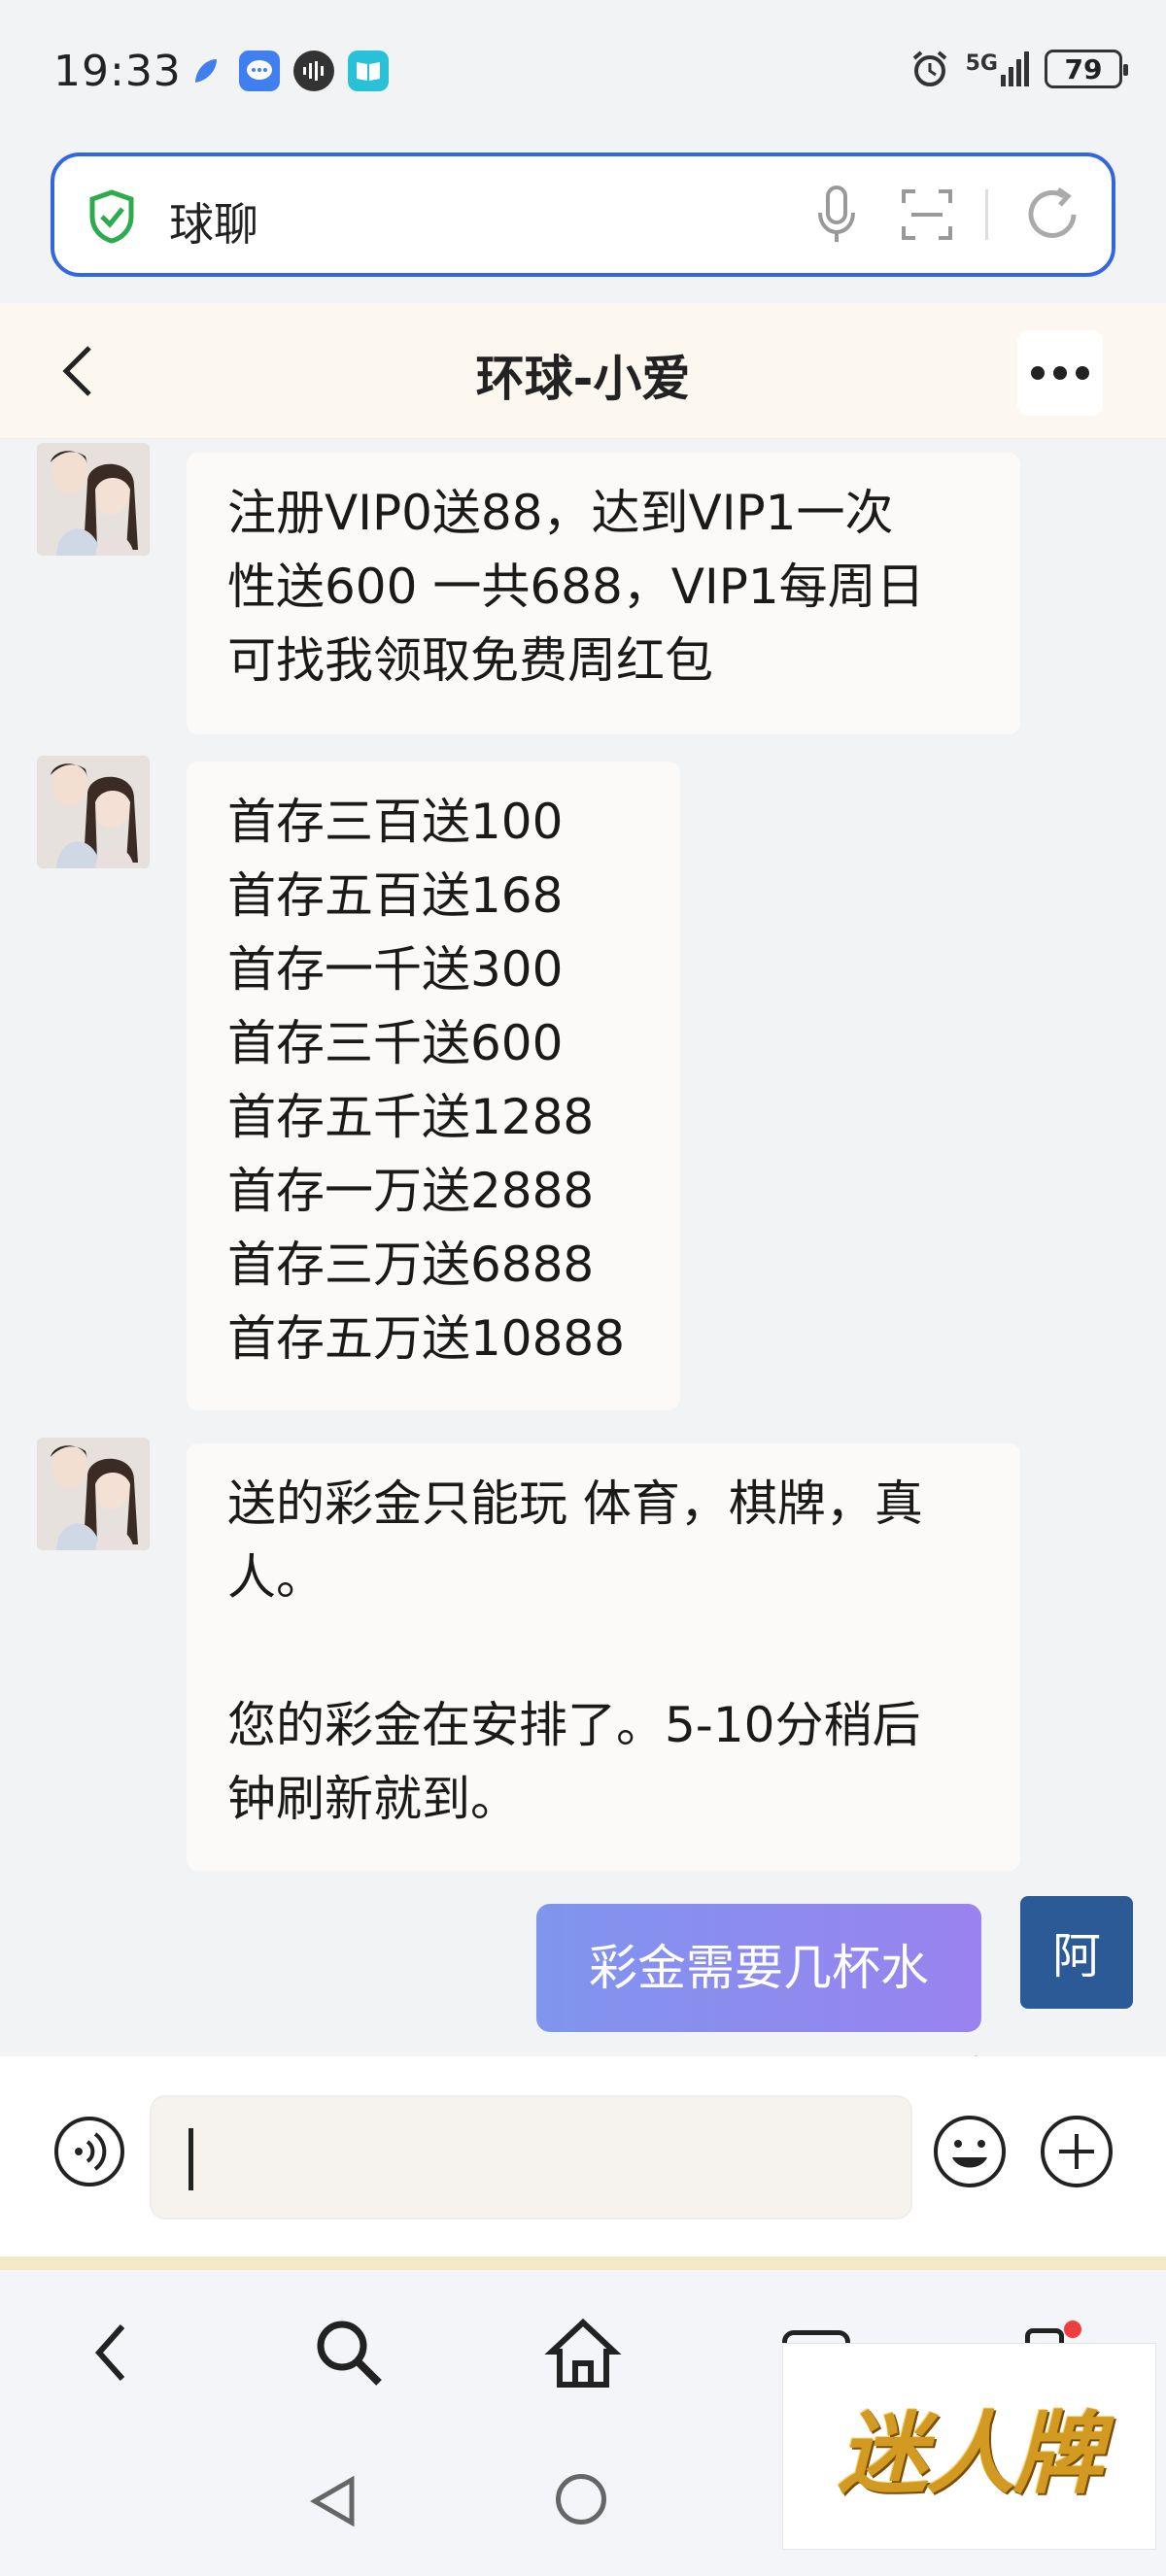 The width and height of the screenshot is (1166, 2576). I want to click on search-query-text: 球聊, so click(213, 224).